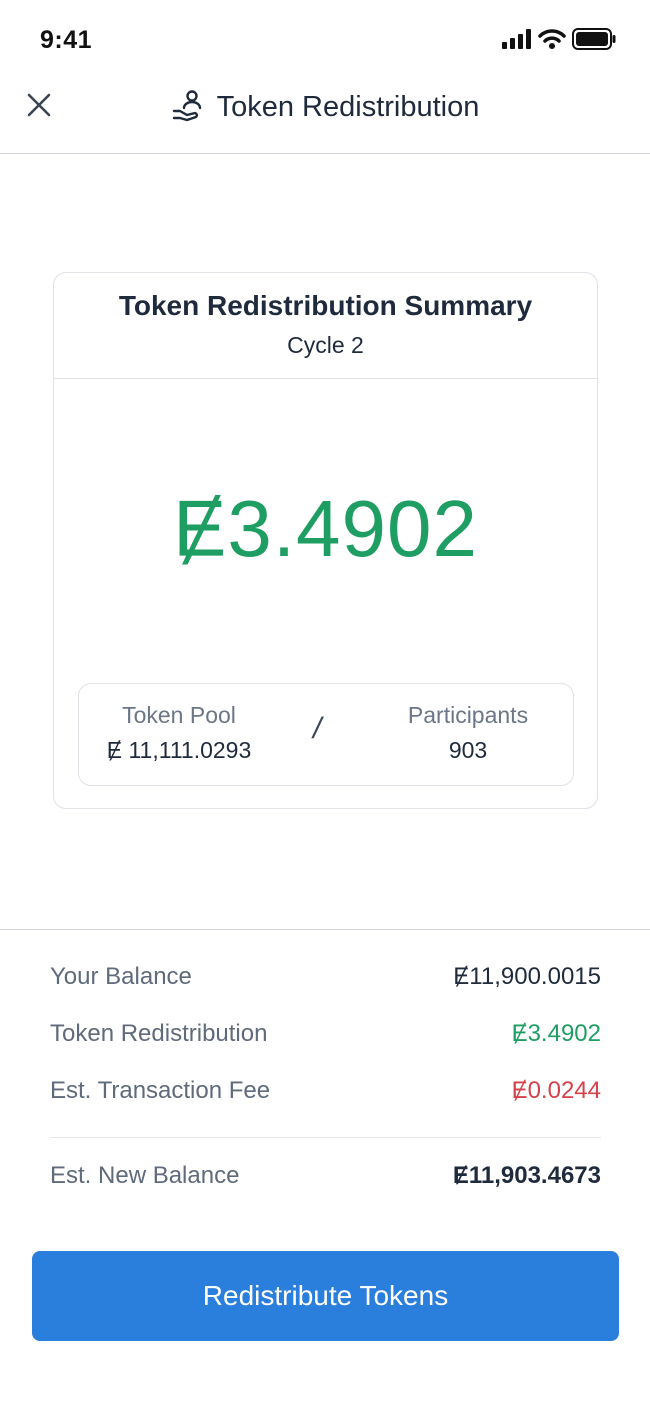 The image size is (650, 1406). What do you see at coordinates (325, 1296) in the screenshot?
I see `redistribute-tokens-button: Redistribute Tokens` at bounding box center [325, 1296].